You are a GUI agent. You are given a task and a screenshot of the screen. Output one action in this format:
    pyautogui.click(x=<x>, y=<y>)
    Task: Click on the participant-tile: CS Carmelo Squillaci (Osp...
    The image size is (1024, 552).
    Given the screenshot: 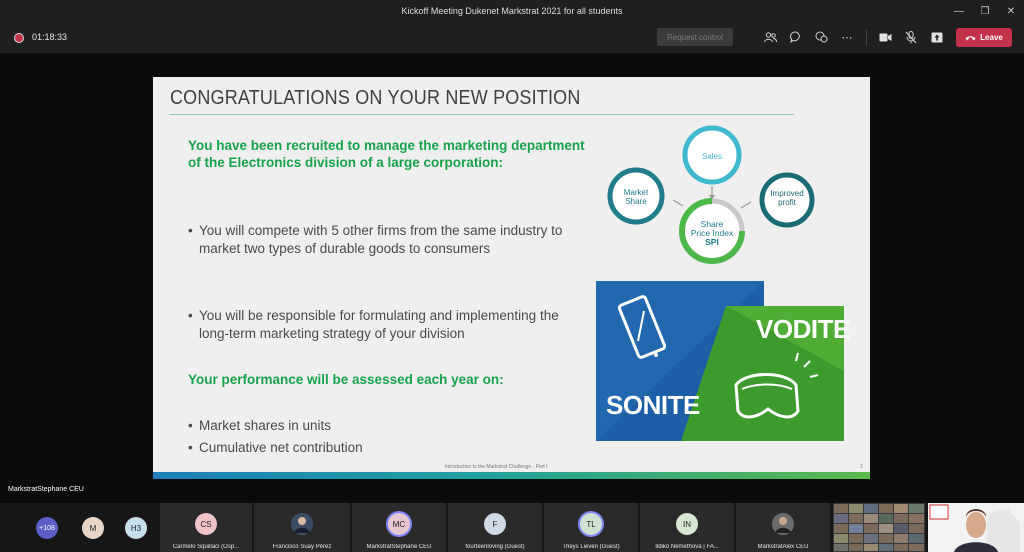 What is the action you would take?
    pyautogui.click(x=206, y=527)
    